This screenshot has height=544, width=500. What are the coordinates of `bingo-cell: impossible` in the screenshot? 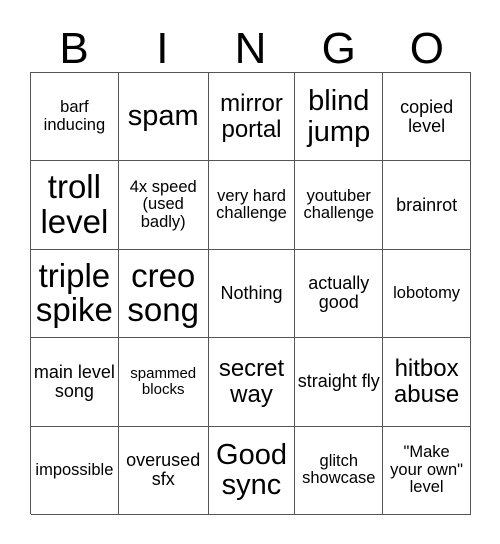 It's located at (75, 470).